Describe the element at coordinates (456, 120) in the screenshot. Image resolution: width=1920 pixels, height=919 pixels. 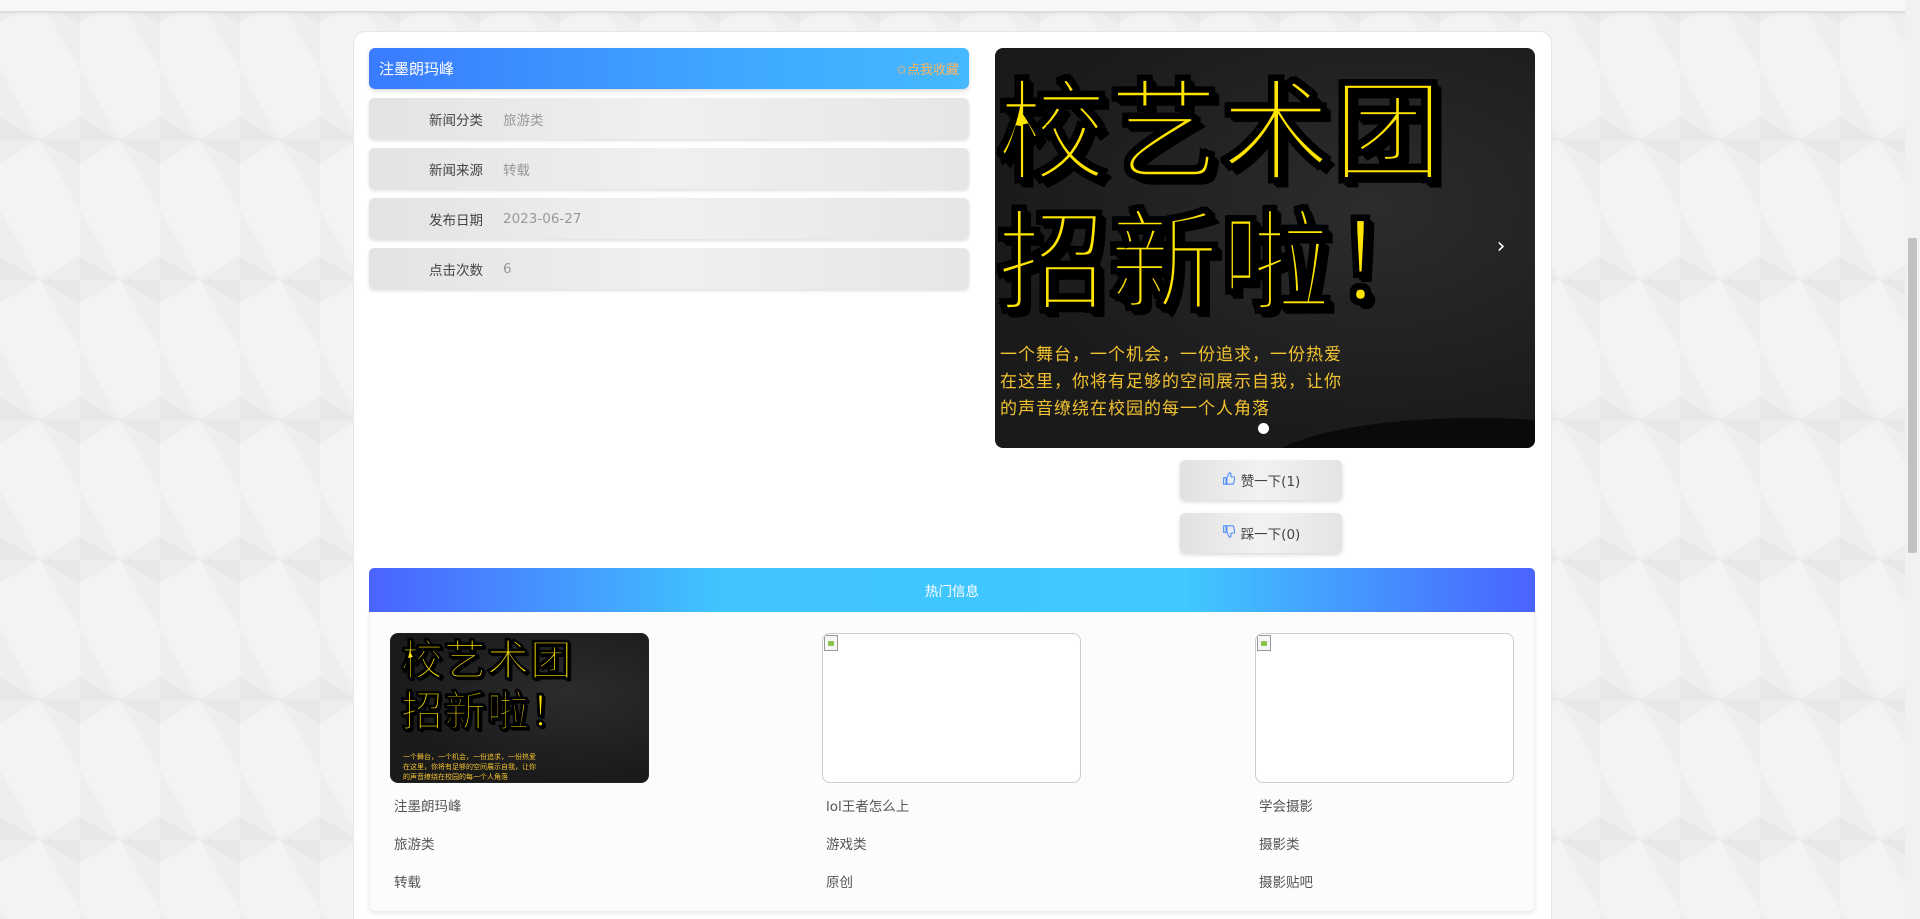
I see `info-label: 新闻分类` at that location.